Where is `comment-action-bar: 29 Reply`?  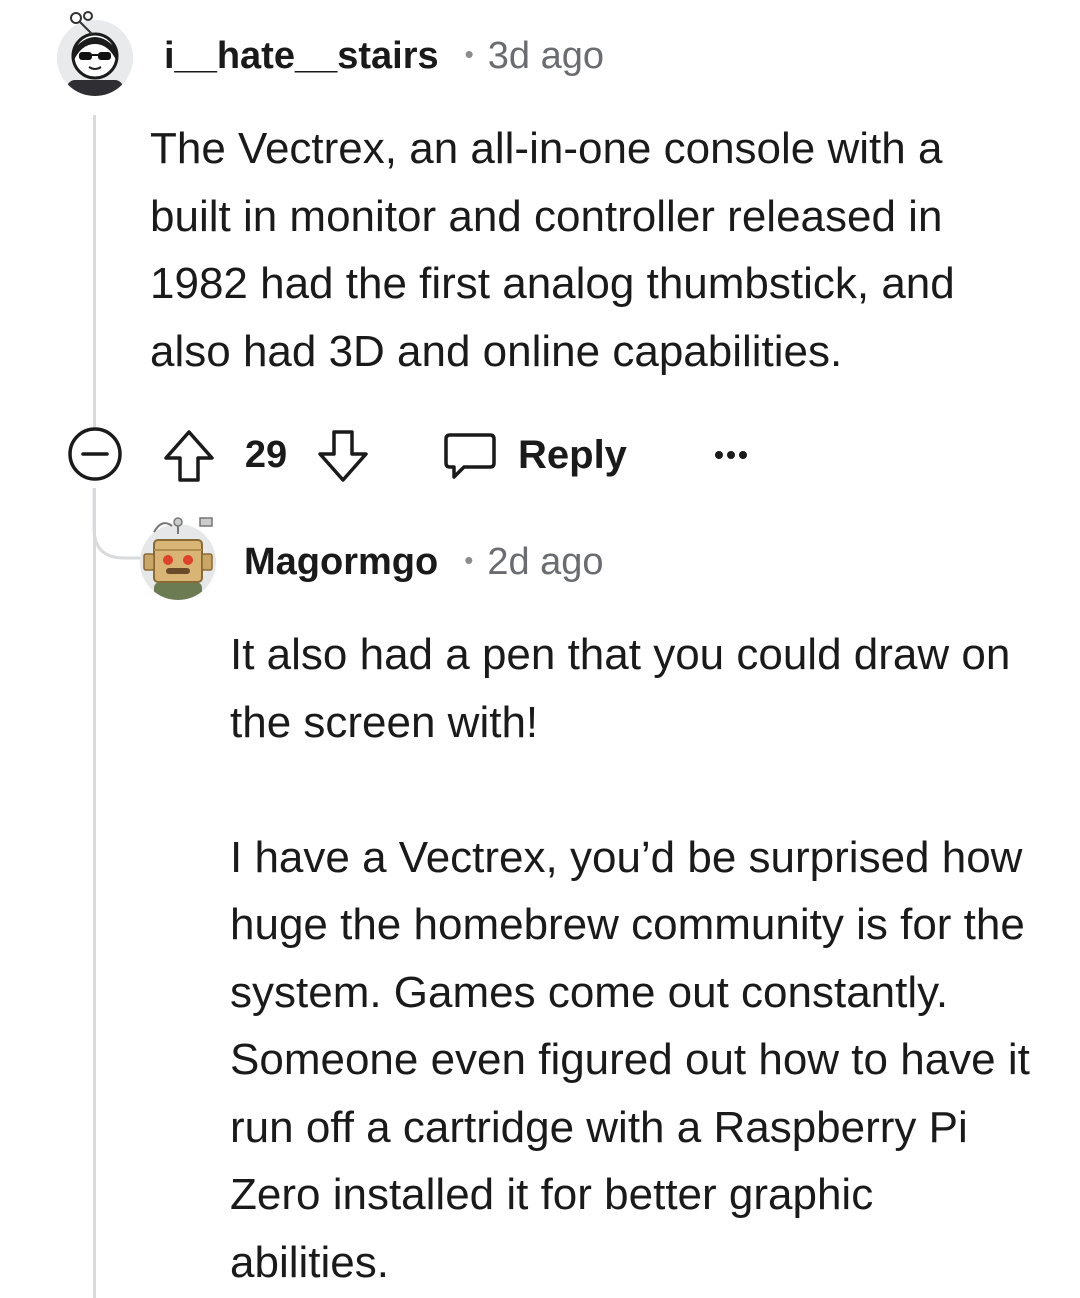
comment-action-bar: 29 Reply is located at coordinates (540, 455).